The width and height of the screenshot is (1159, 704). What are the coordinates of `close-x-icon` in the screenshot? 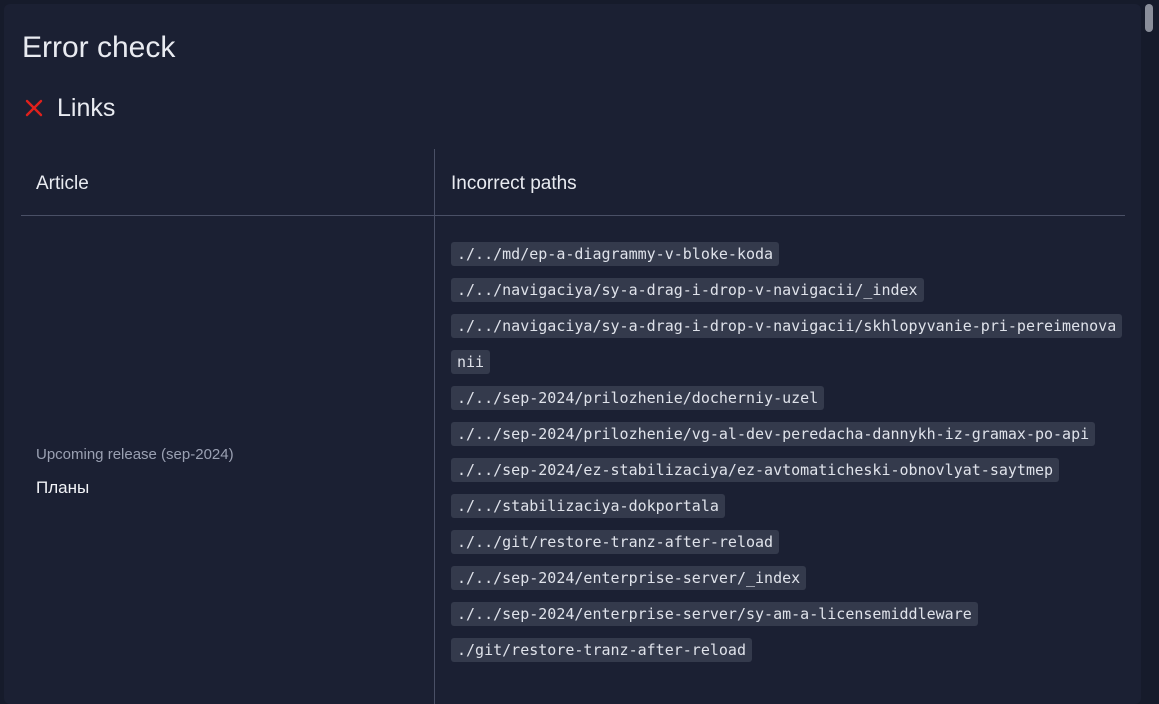 It's located at (34, 108).